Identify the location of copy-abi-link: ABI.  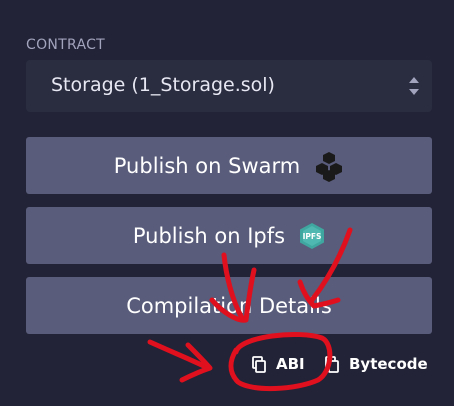
(278, 364).